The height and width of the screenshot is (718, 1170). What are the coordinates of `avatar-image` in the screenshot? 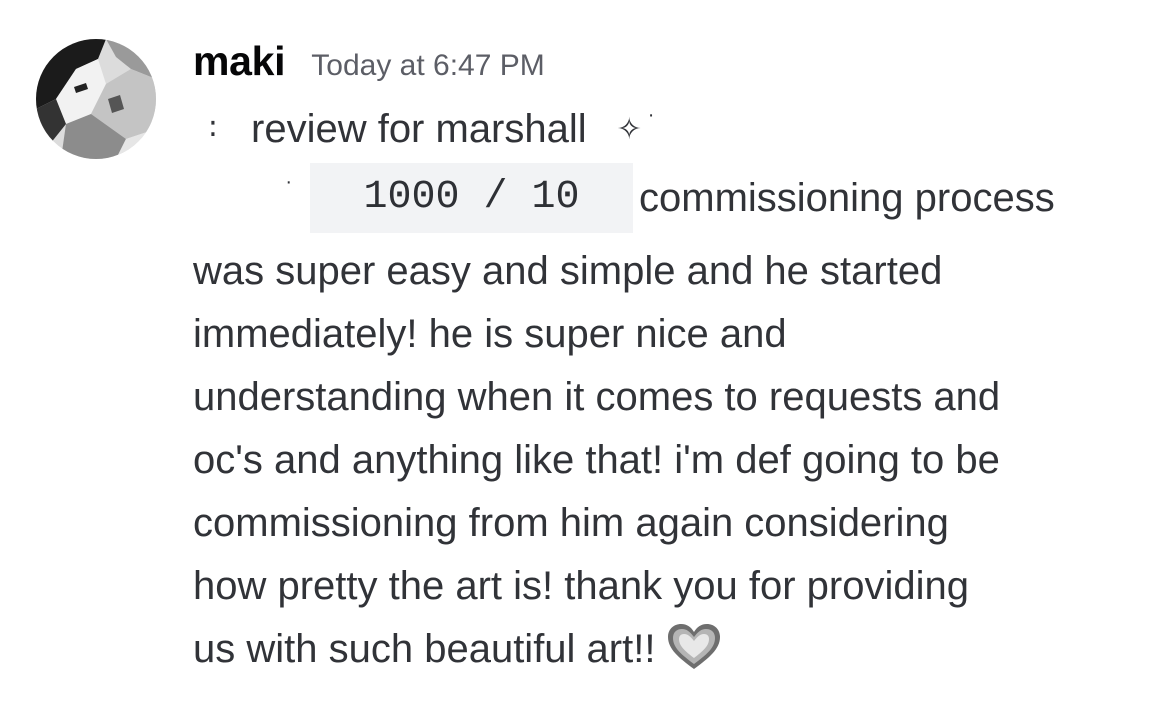 It's located at (96, 99).